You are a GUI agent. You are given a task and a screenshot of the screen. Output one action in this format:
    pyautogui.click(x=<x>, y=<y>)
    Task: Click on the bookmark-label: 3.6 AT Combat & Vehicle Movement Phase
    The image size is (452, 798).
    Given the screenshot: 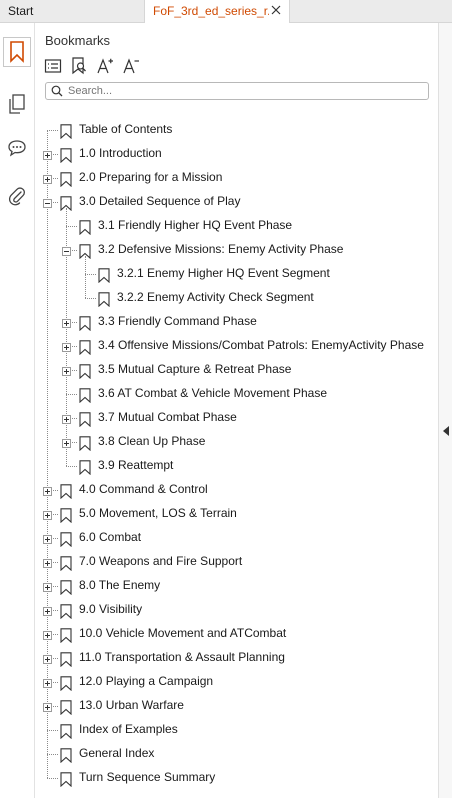 What is the action you would take?
    pyautogui.click(x=213, y=393)
    